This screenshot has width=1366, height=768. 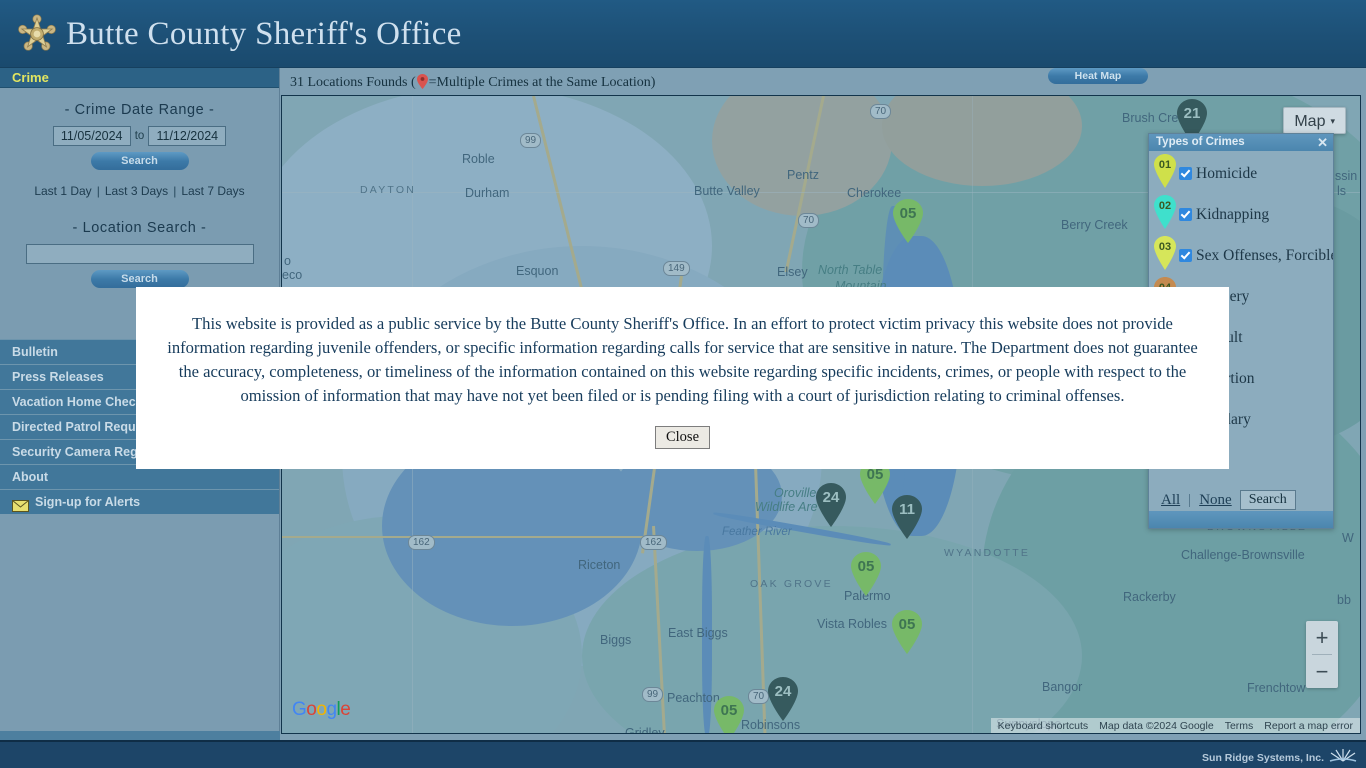 What do you see at coordinates (139, 228) in the screenshot?
I see `location-search-title: - Location Search -` at bounding box center [139, 228].